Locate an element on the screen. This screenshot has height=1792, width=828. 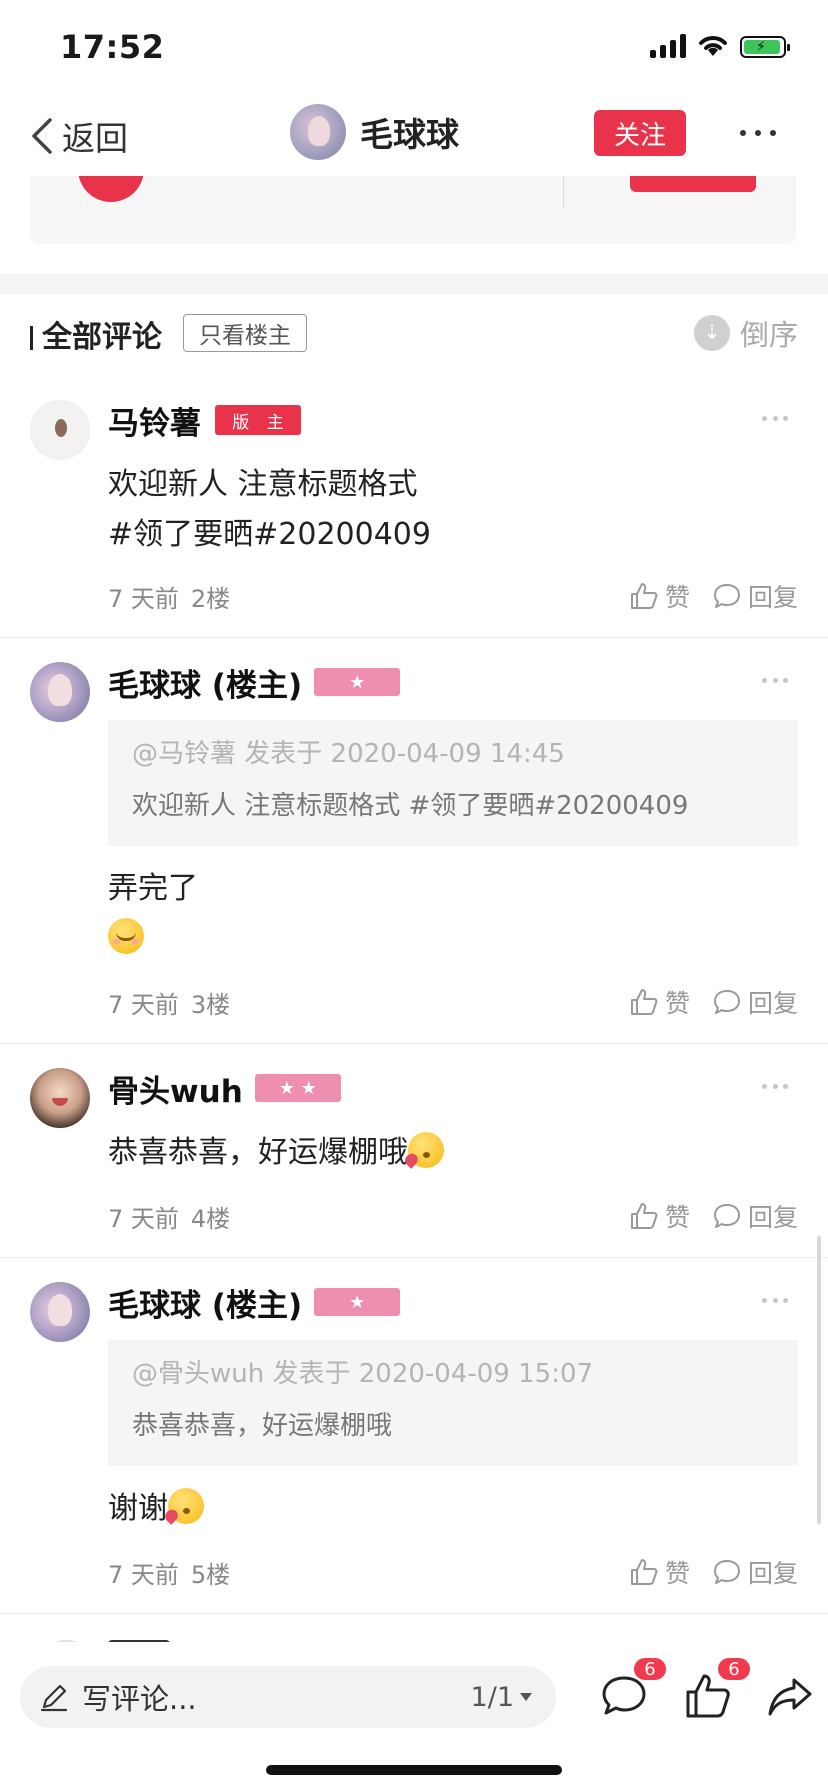
battery-icon: ⚡ is located at coordinates (765, 47).